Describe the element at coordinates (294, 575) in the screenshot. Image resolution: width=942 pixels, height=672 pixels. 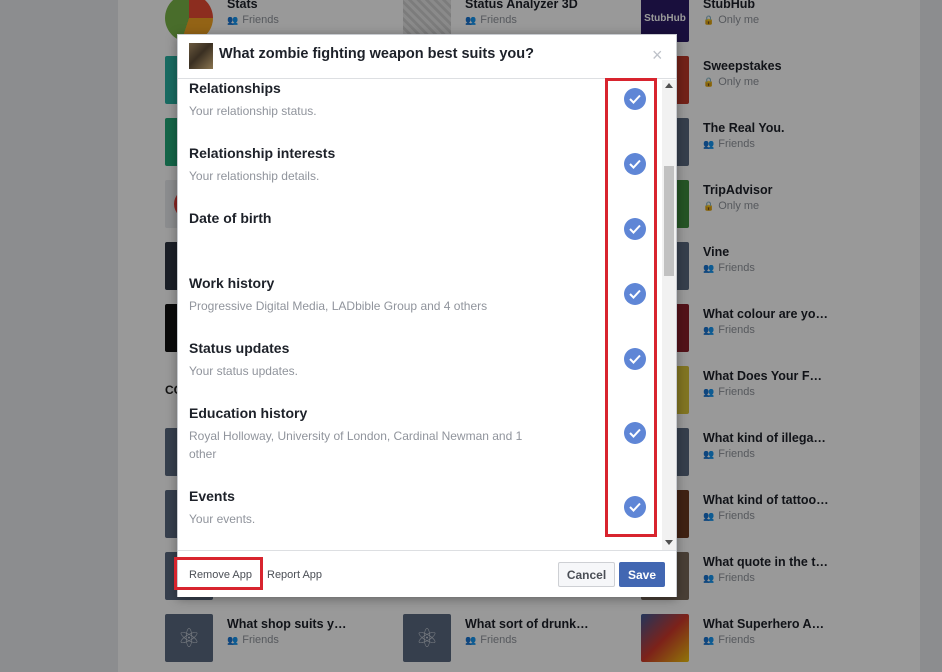
I see `report-app-link: Report App` at that location.